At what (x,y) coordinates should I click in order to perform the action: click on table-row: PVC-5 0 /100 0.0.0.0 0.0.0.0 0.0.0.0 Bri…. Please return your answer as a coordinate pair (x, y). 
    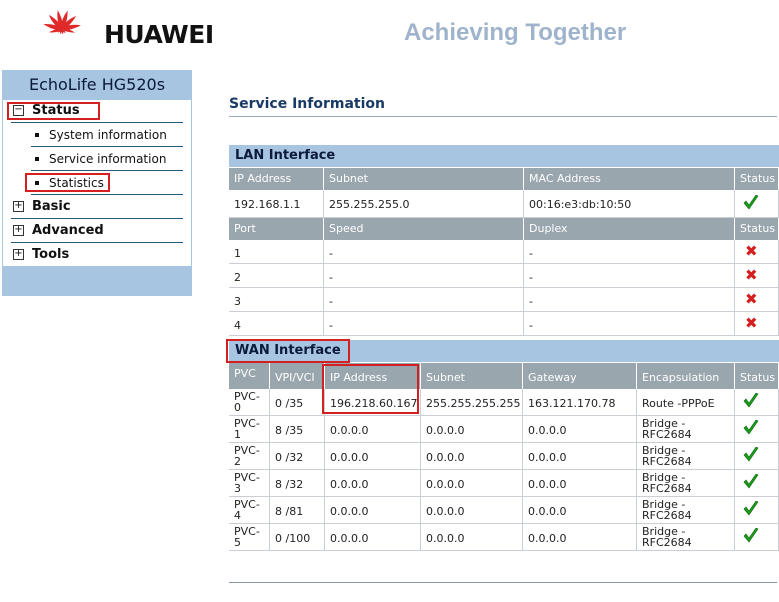
    Looking at the image, I should click on (504, 537).